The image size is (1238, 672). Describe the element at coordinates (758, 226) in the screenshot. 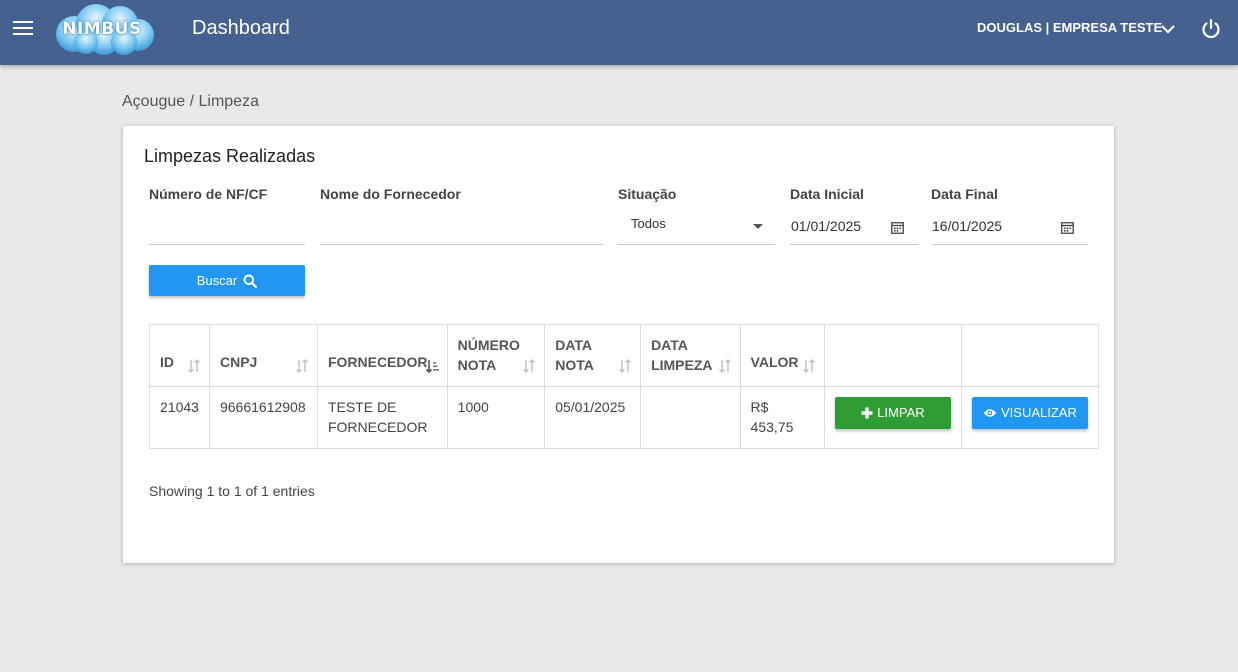

I see `caret-down-icon` at that location.